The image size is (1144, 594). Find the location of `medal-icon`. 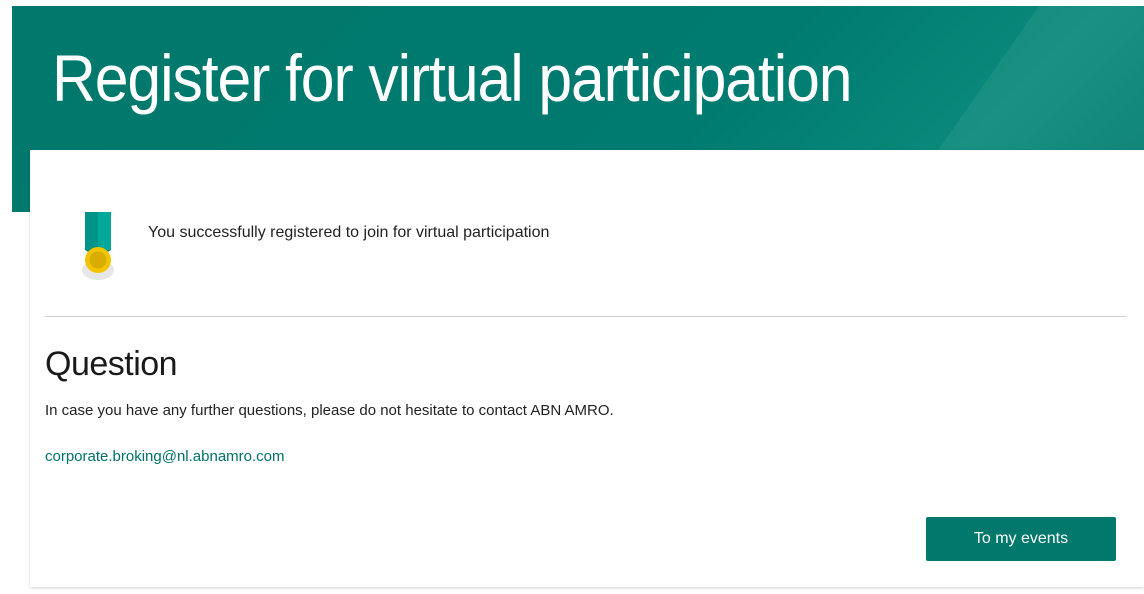

medal-icon is located at coordinates (98, 246).